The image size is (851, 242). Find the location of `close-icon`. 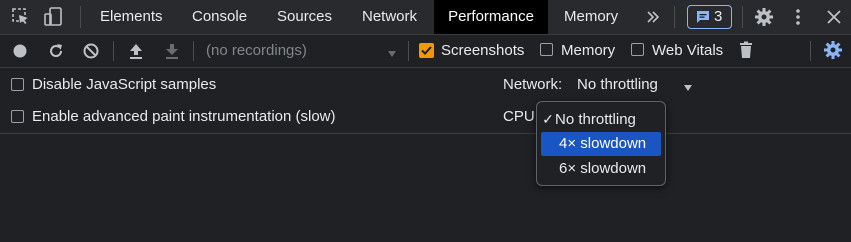

close-icon is located at coordinates (834, 17).